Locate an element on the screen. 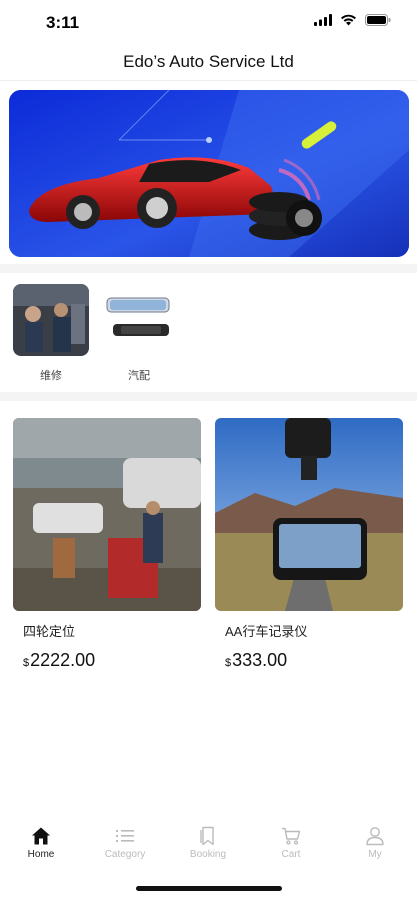 The image size is (417, 900). tab-bar: Home Category Booking Cart My is located at coordinates (208, 851).